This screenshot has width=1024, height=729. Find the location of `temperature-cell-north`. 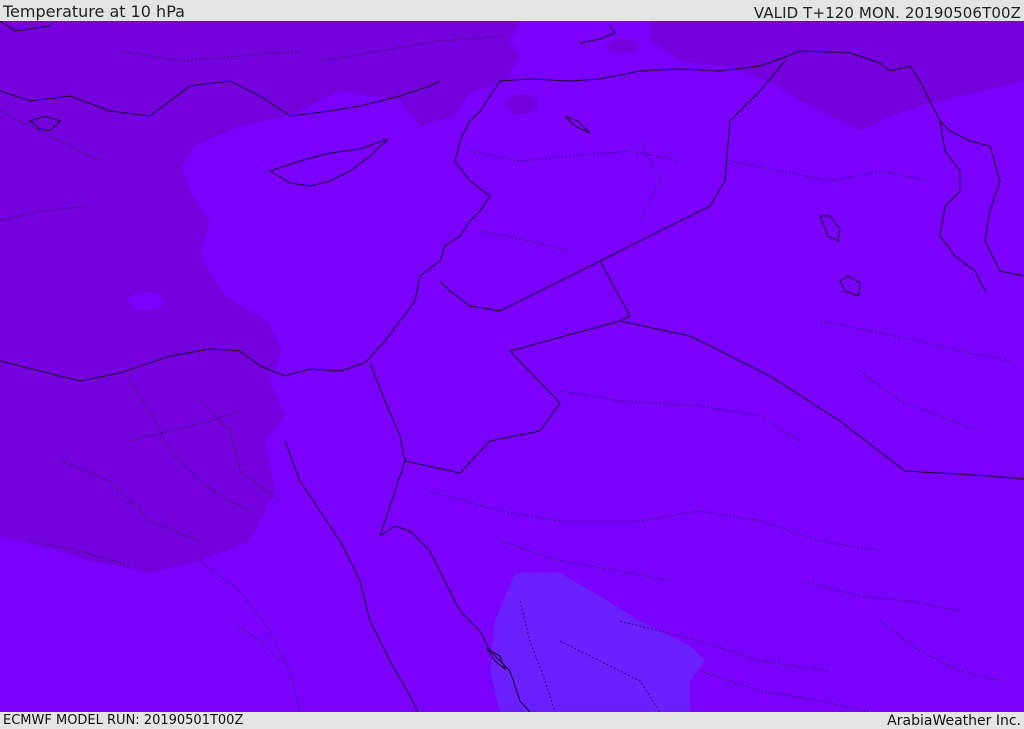

temperature-cell-north is located at coordinates (622, 46).